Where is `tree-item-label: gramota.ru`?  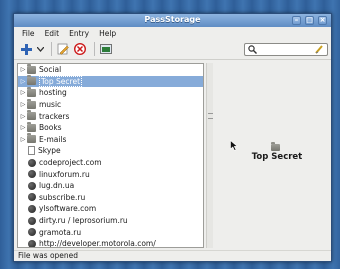
tree-item-label: gramota.ru is located at coordinates (60, 232).